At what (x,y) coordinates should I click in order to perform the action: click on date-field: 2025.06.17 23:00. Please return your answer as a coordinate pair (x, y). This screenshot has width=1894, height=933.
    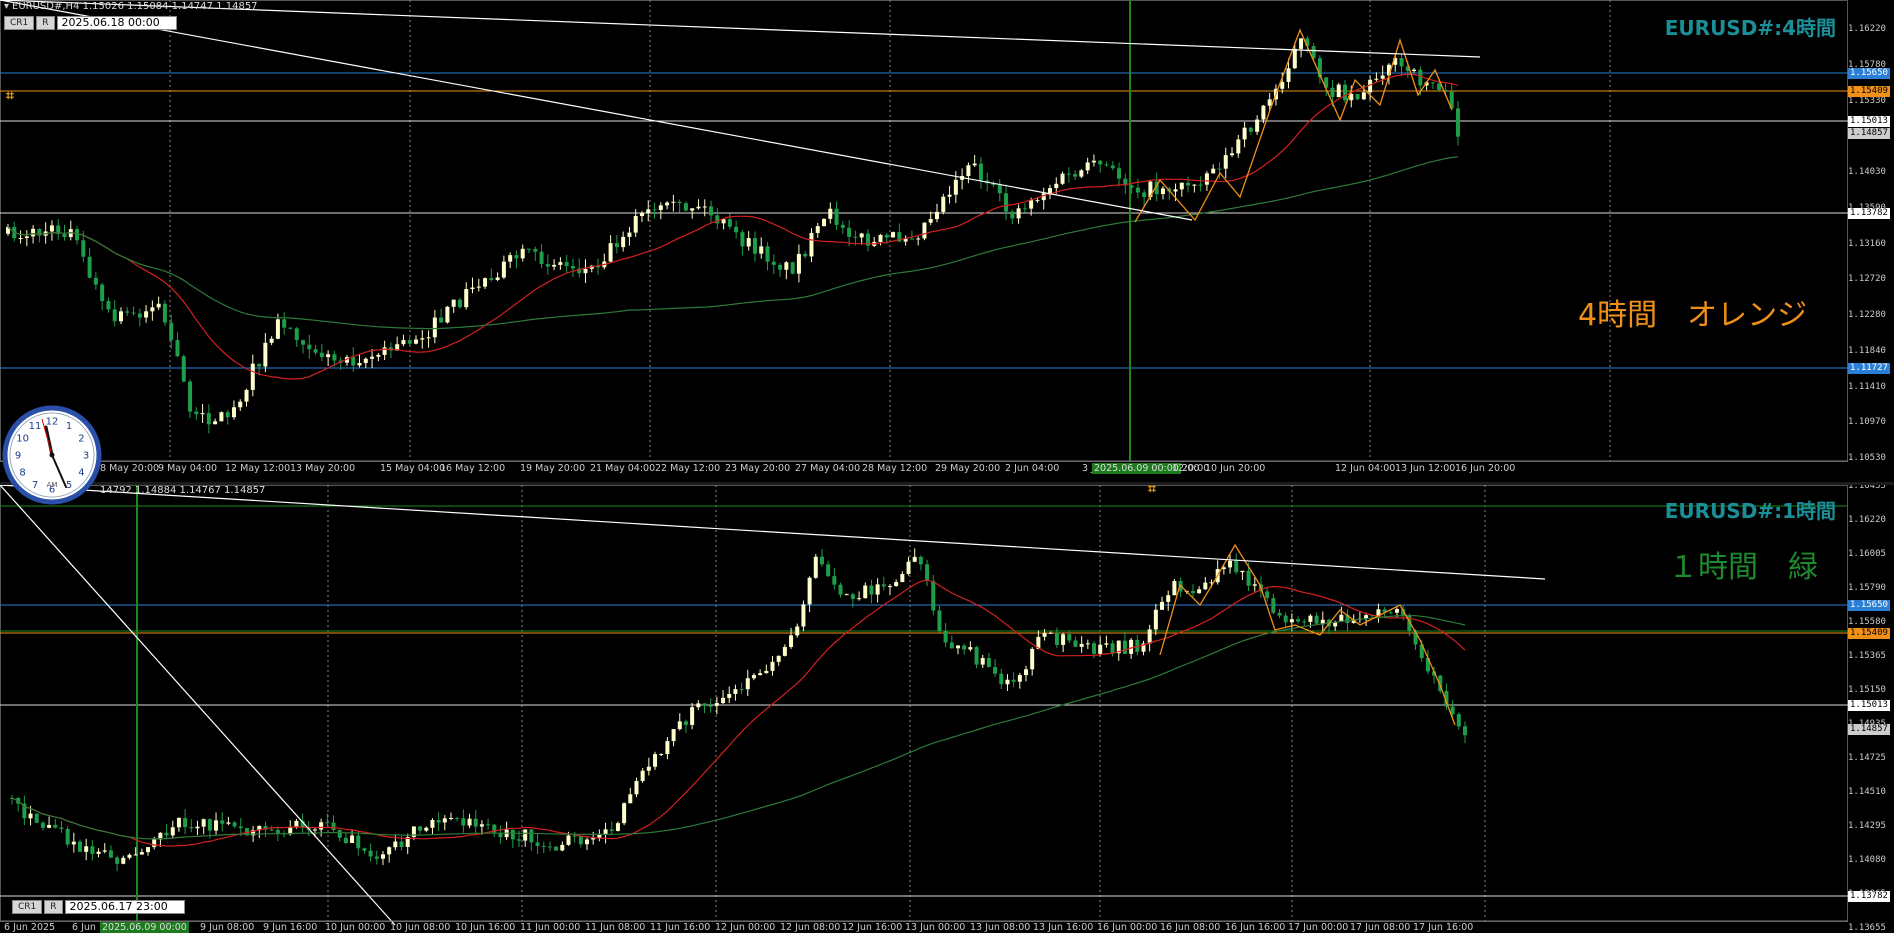
    Looking at the image, I should click on (124, 907).